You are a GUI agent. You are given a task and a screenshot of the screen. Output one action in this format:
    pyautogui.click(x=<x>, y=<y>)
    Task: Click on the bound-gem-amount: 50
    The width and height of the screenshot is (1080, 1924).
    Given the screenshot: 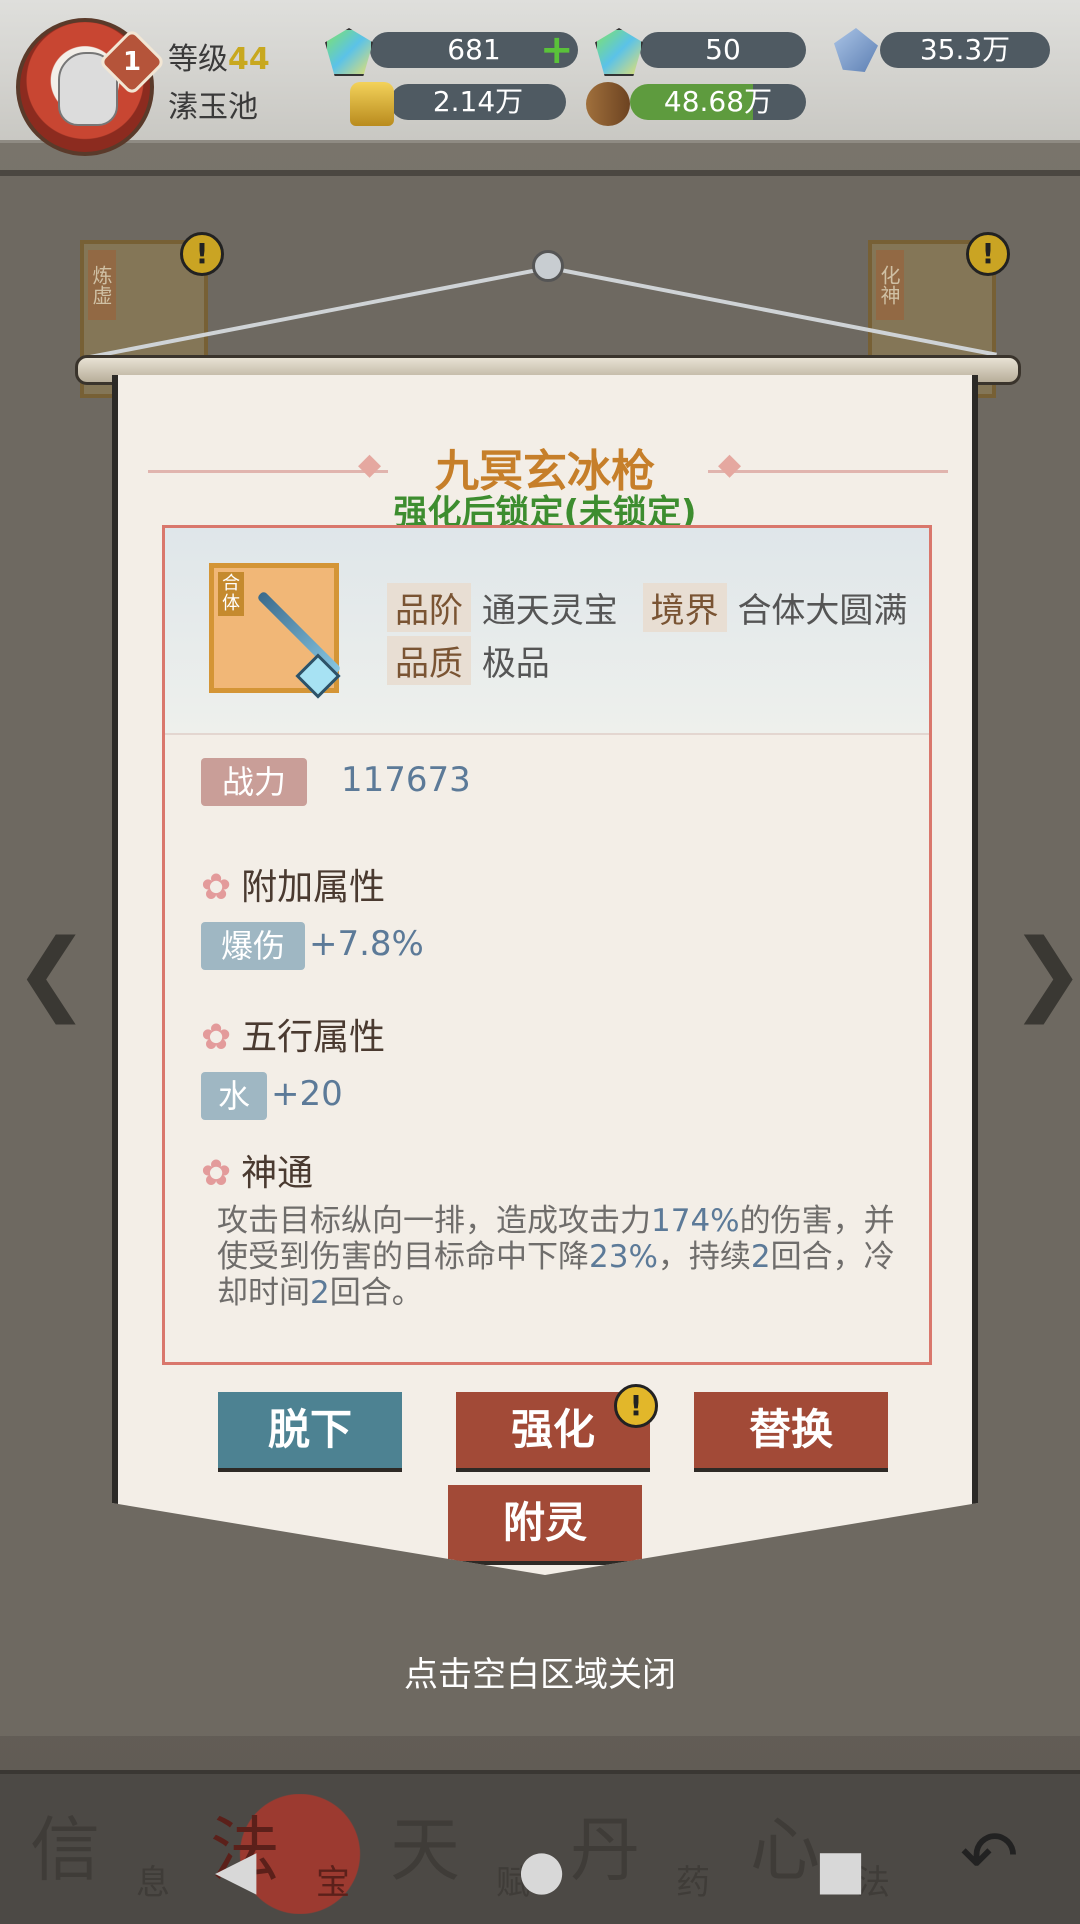 What is the action you would take?
    pyautogui.click(x=723, y=49)
    